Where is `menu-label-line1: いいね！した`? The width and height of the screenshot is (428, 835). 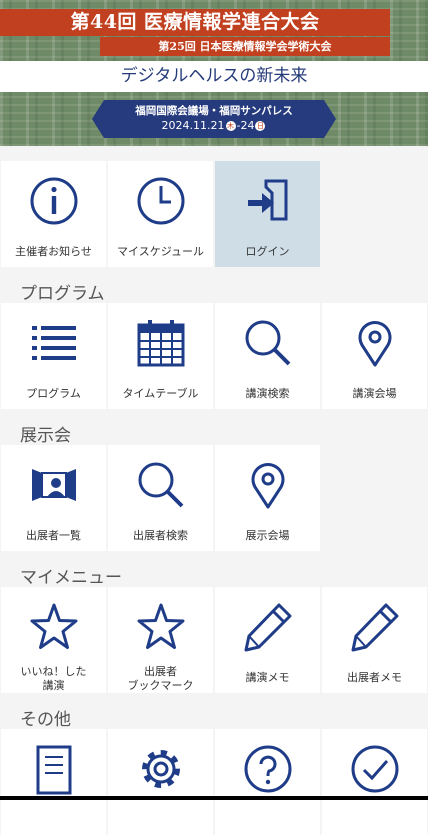 menu-label-line1: いいね！した is located at coordinates (53, 671).